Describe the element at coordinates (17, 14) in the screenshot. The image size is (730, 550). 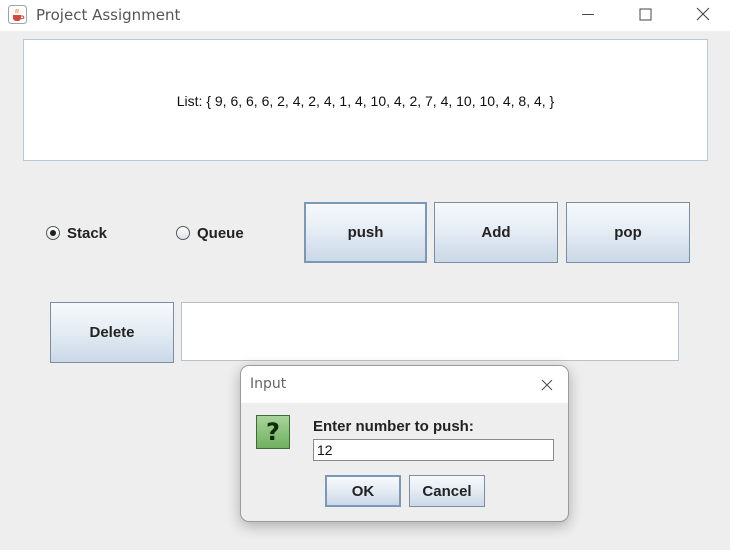
I see `java-cup-icon` at that location.